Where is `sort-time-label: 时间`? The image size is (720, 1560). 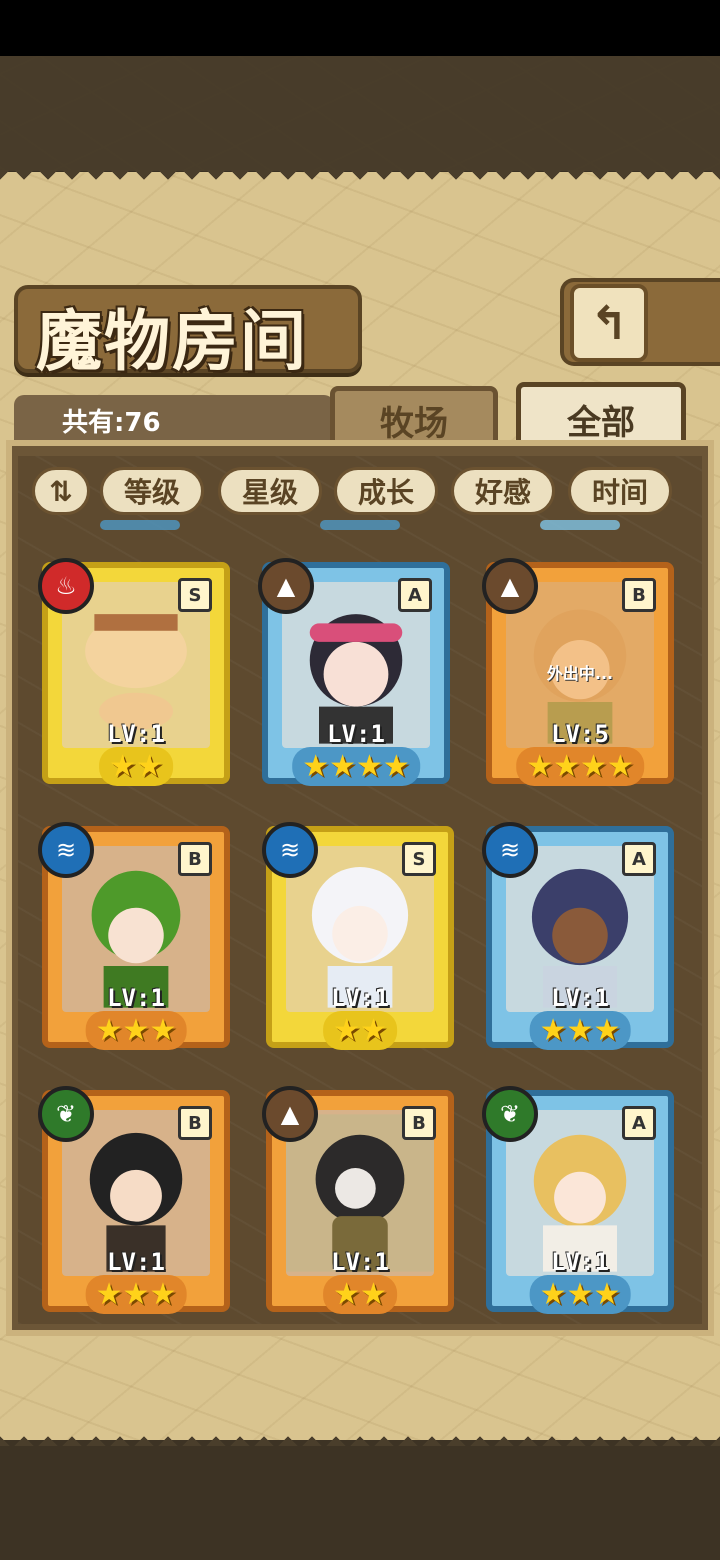 sort-time-label: 时间 is located at coordinates (619, 492).